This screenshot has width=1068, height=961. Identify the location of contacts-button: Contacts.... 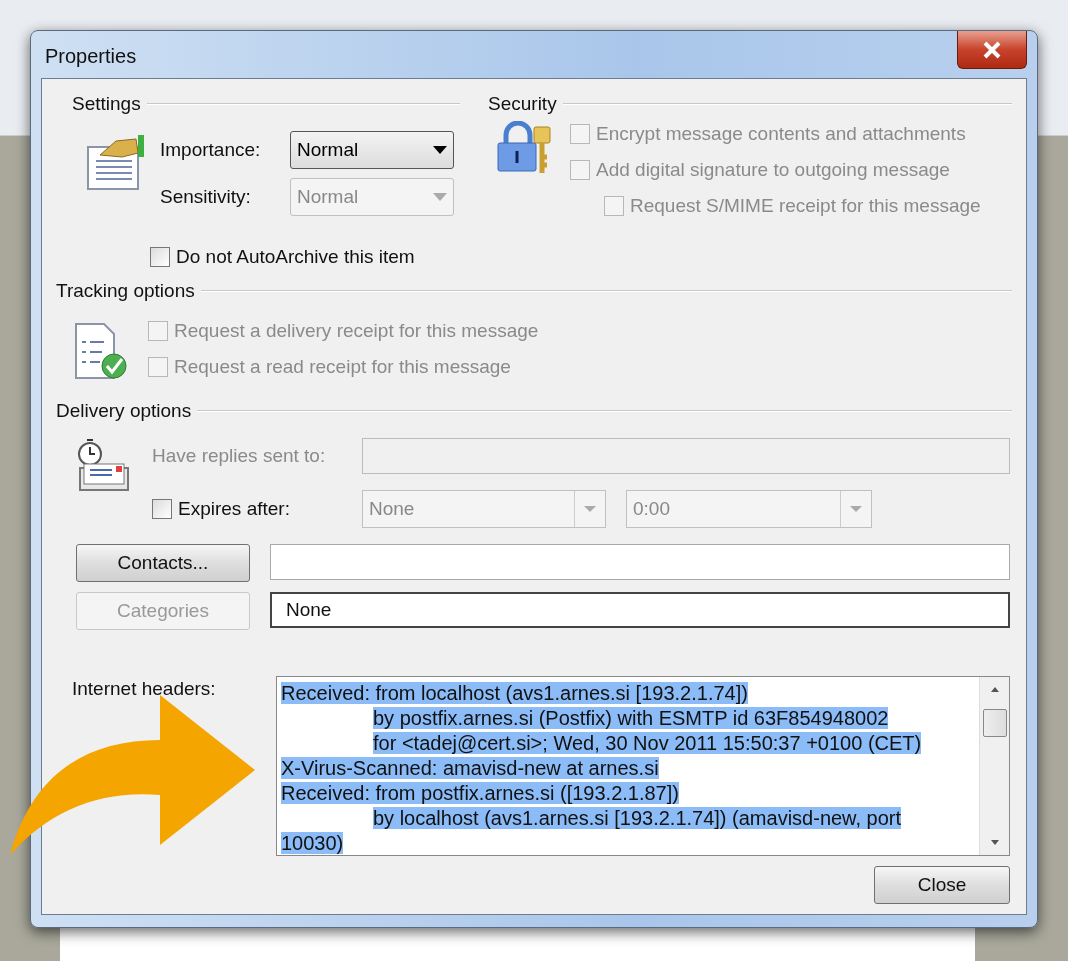
(163, 563).